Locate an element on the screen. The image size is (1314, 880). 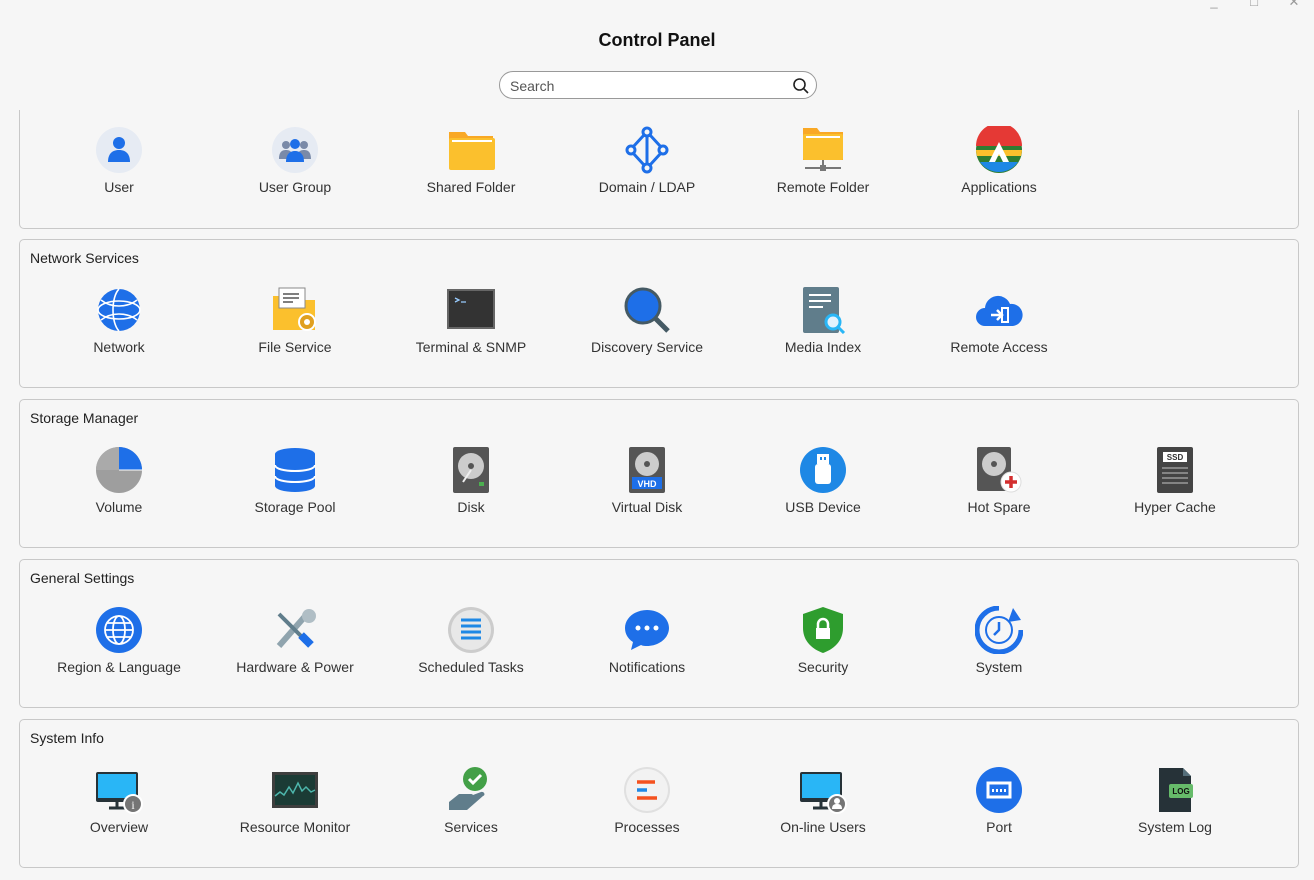
tile-processes: Processes is located at coordinates (647, 806).